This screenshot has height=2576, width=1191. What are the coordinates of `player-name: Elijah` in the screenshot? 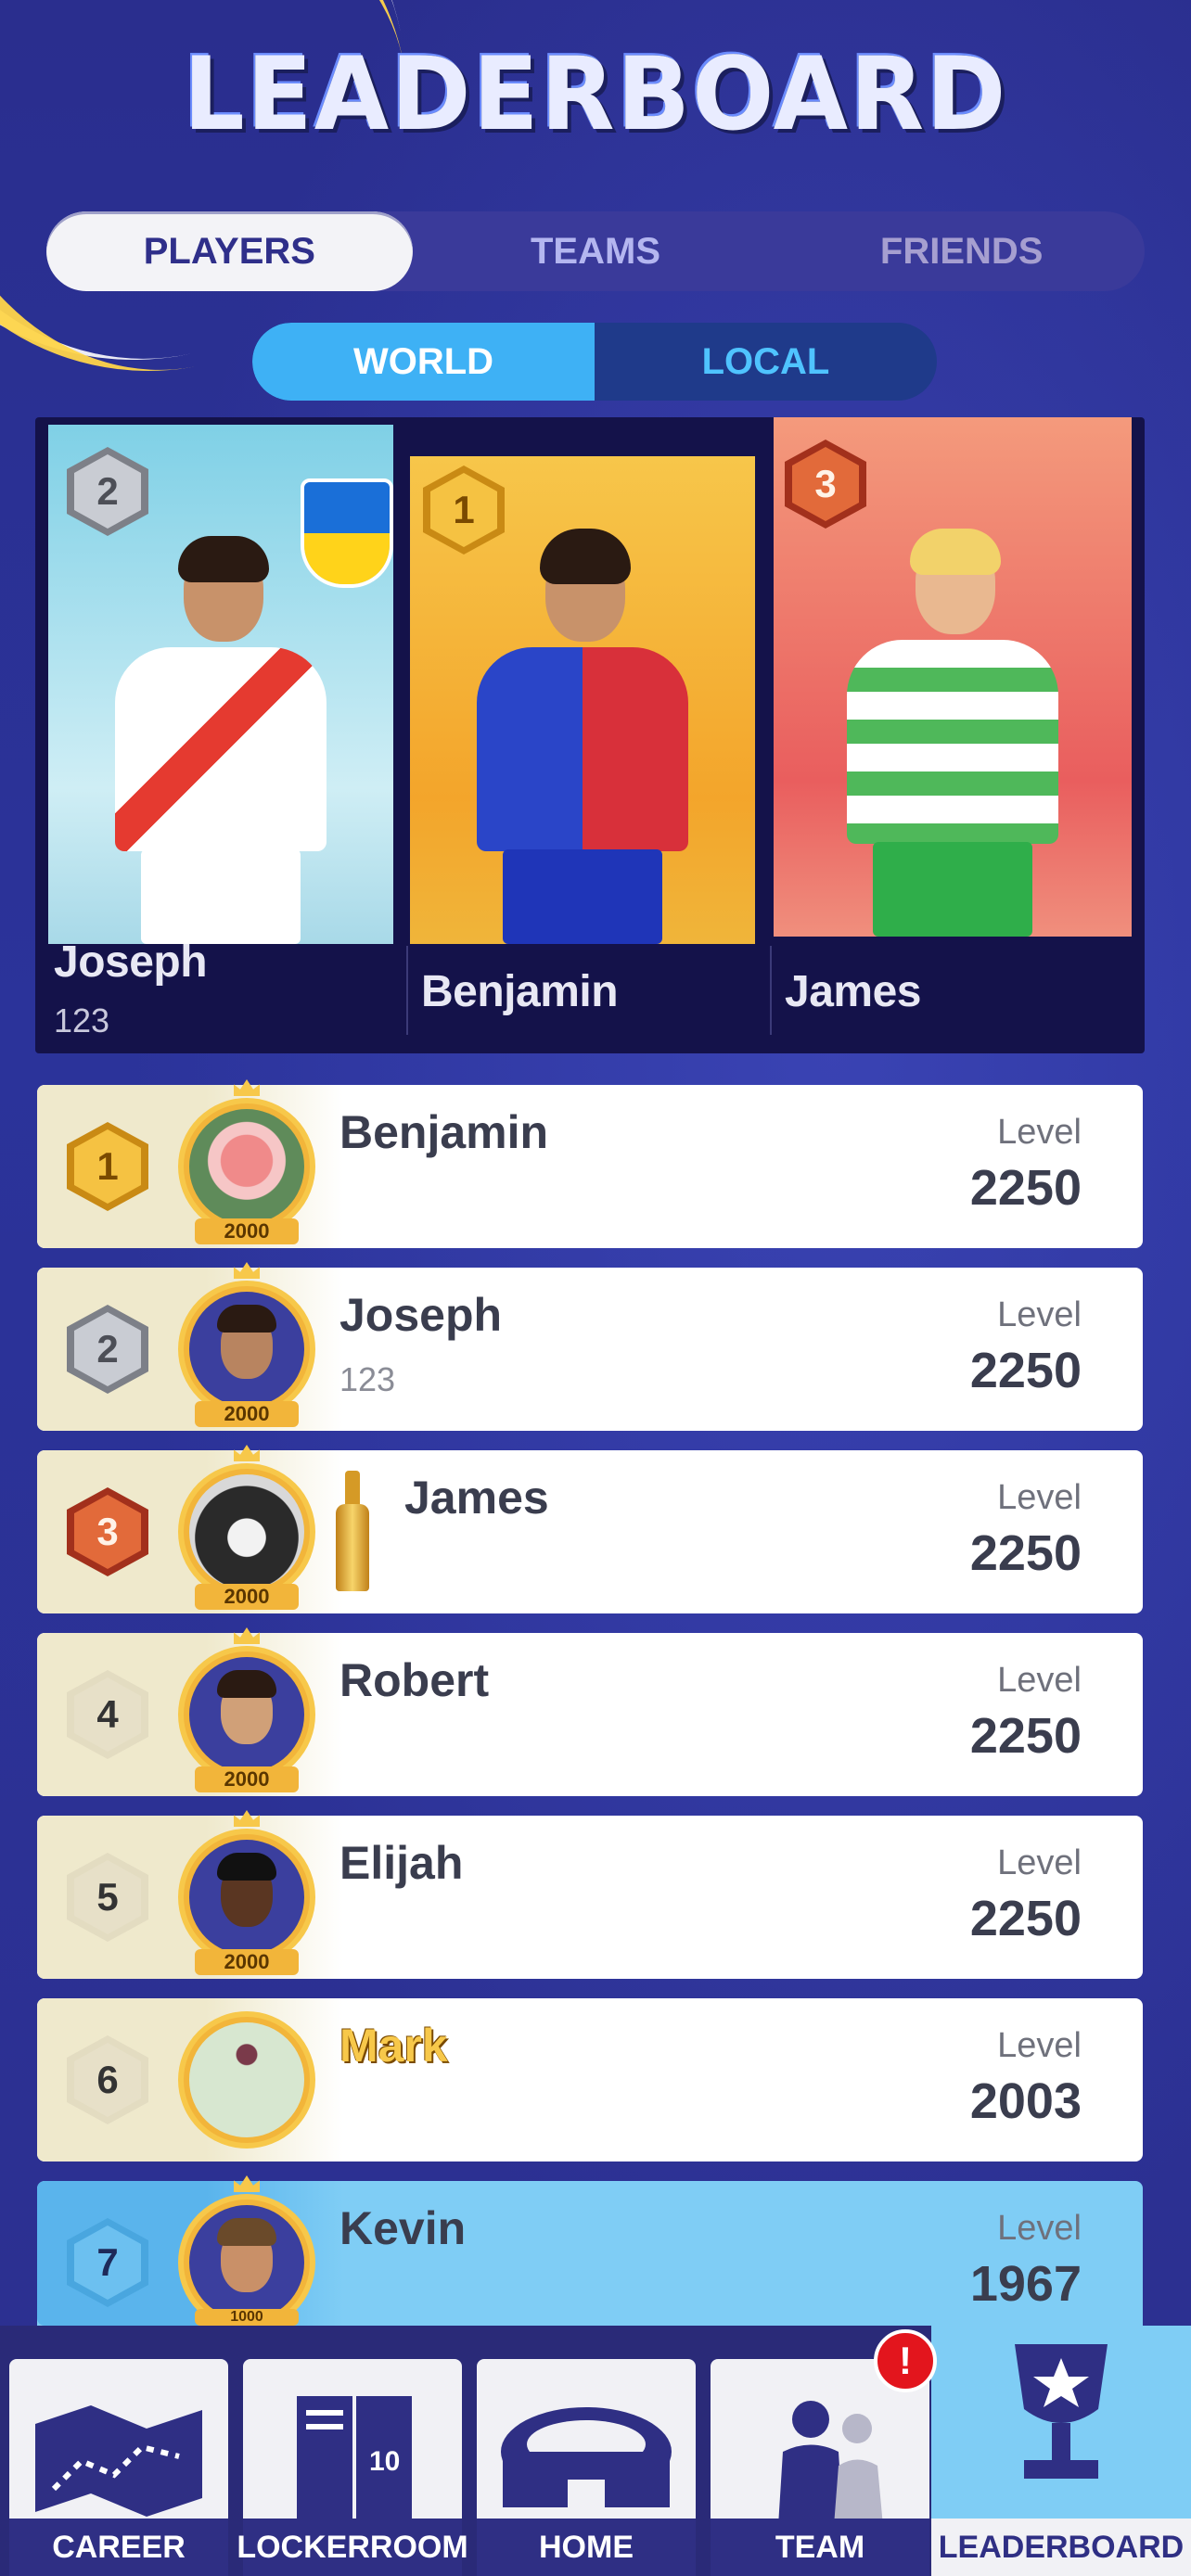 It's located at (401, 1863).